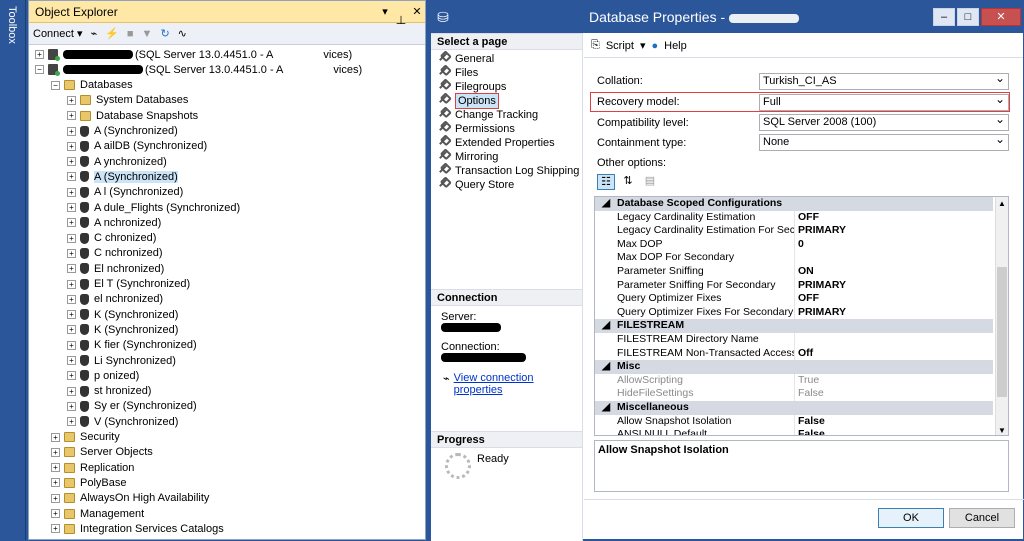 Image resolution: width=1024 pixels, height=541 pixels. I want to click on script-icon: ⎘, so click(595, 45).